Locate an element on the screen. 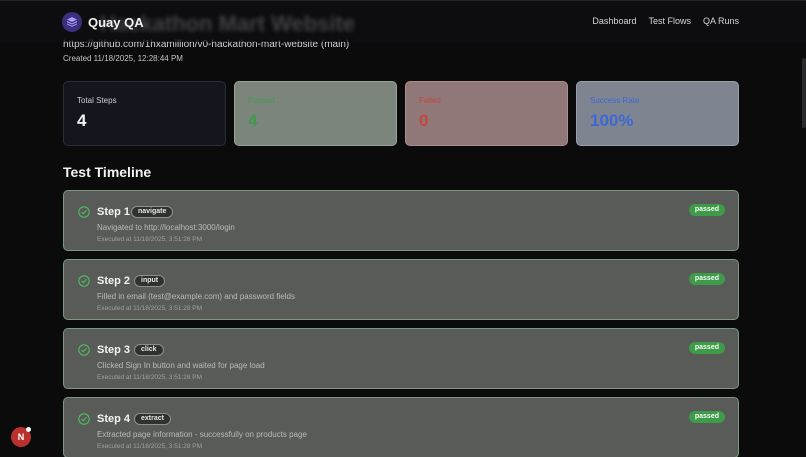 The width and height of the screenshot is (806, 457). scrollbar is located at coordinates (804, 93).